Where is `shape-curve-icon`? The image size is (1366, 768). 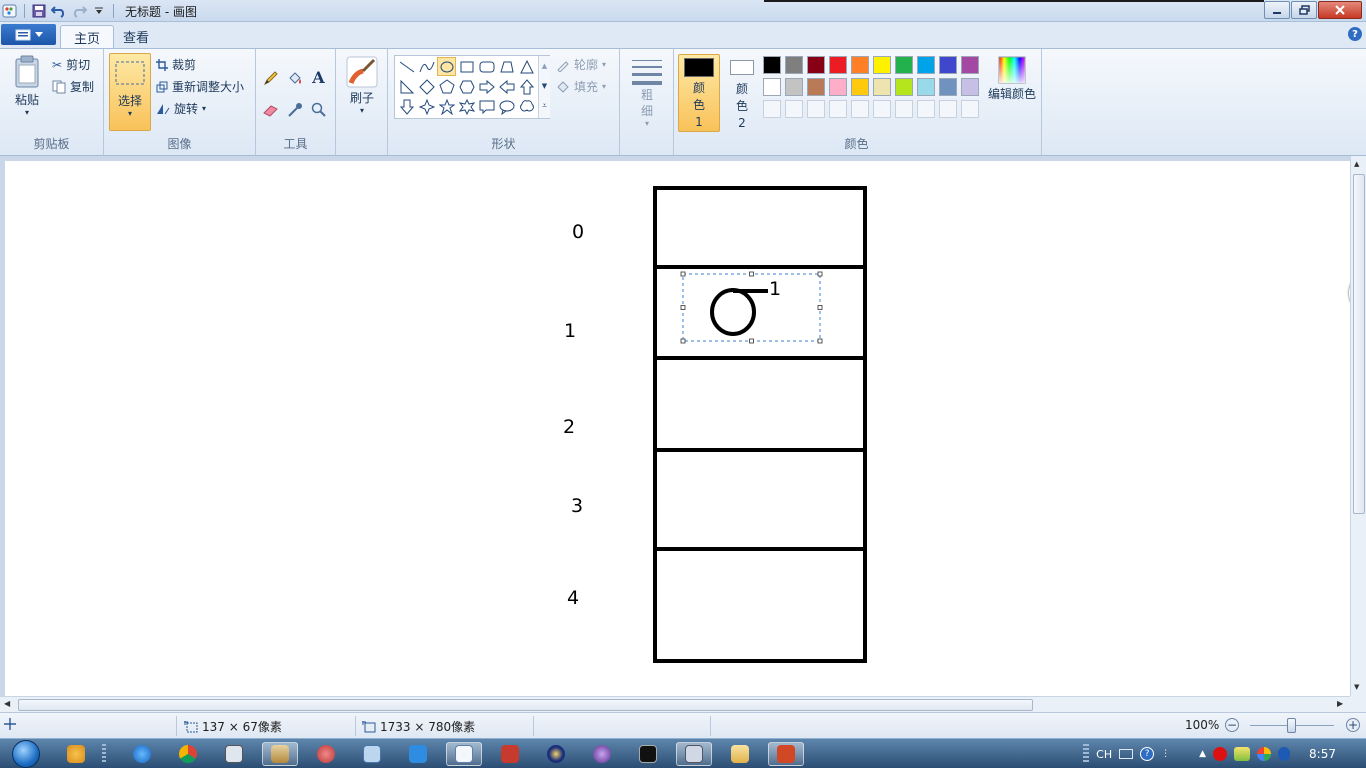
shape-curve-icon is located at coordinates (426, 66).